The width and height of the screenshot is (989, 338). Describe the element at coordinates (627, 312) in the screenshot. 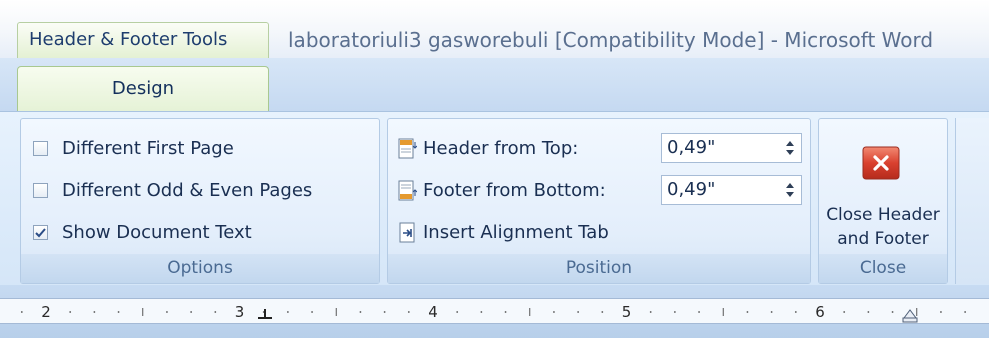

I see `ruler-number: 5` at that location.